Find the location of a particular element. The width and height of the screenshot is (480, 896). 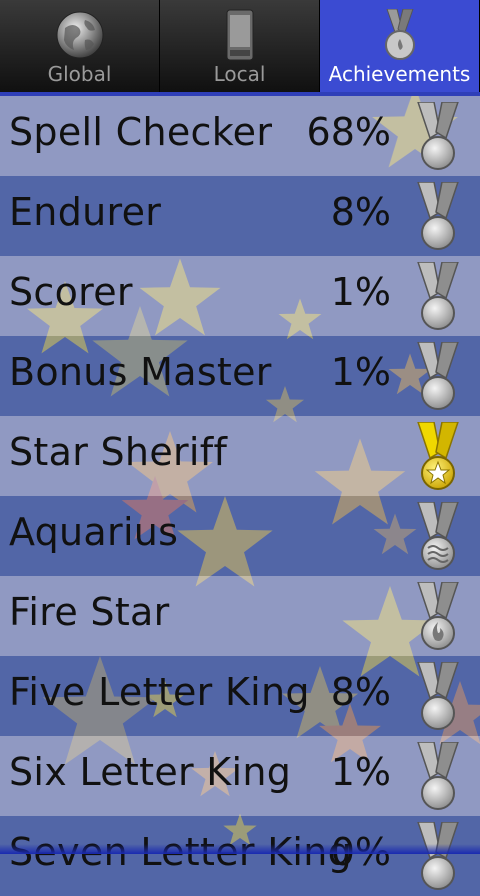

flame-medal-icon is located at coordinates (438, 617).